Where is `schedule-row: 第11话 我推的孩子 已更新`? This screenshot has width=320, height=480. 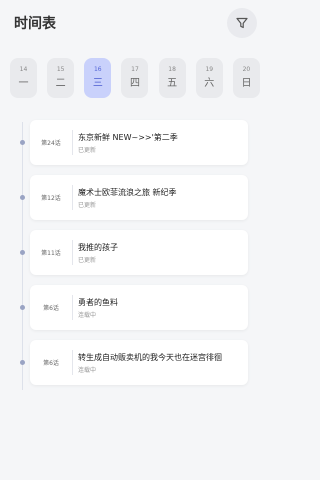 schedule-row: 第11话 我推的孩子 已更新 is located at coordinates (135, 252).